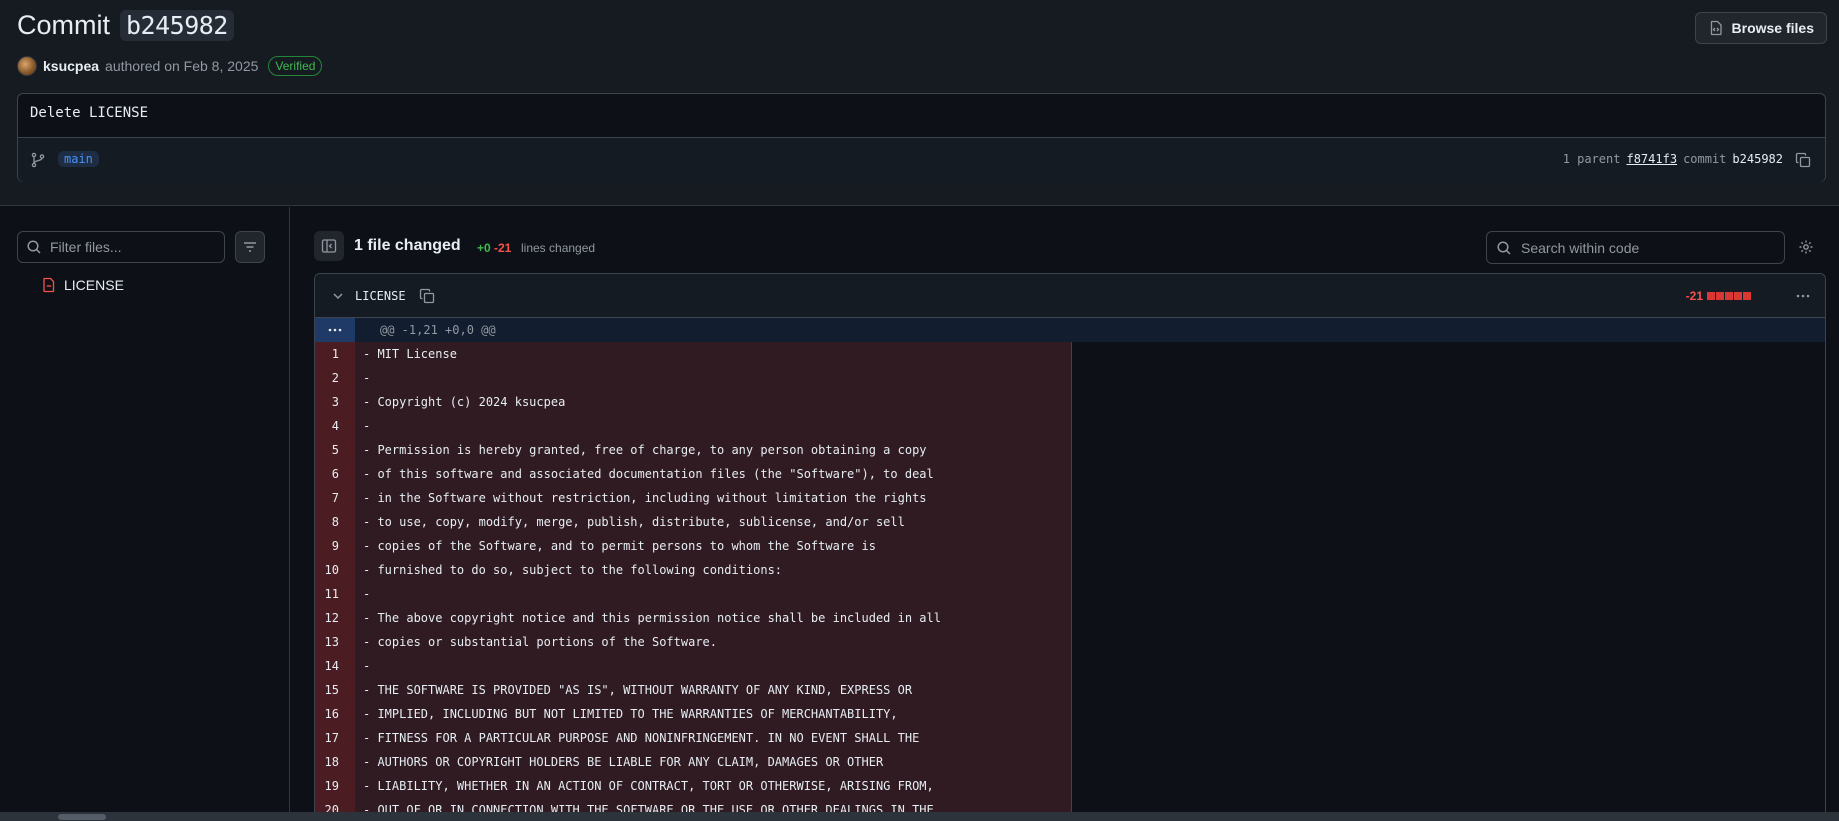  I want to click on sidebar-collapse-icon, so click(329, 246).